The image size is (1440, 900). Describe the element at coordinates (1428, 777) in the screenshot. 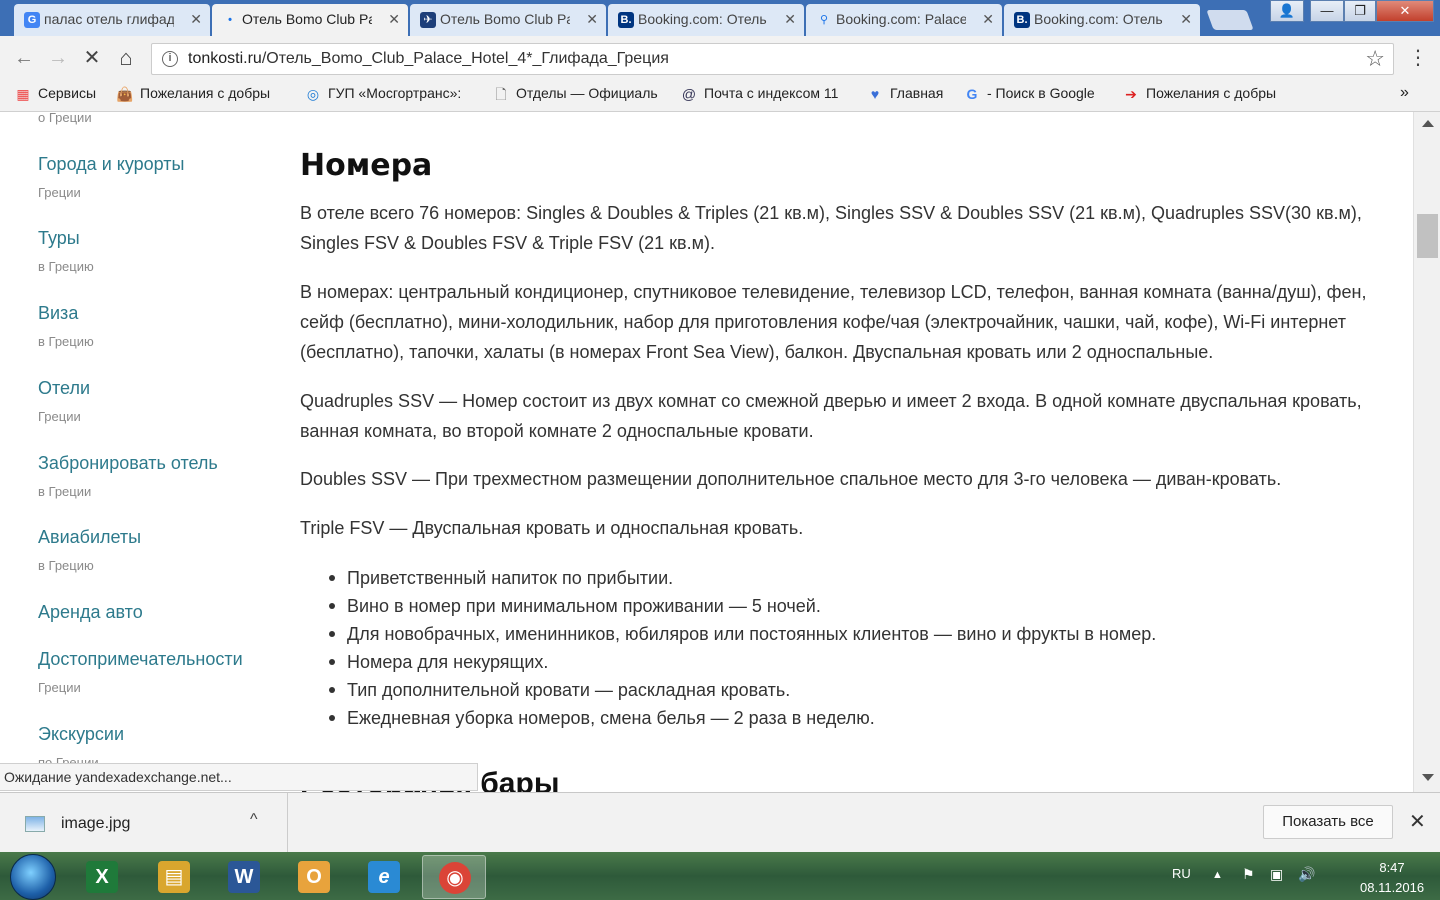

I see `scroll-down-arrow` at that location.